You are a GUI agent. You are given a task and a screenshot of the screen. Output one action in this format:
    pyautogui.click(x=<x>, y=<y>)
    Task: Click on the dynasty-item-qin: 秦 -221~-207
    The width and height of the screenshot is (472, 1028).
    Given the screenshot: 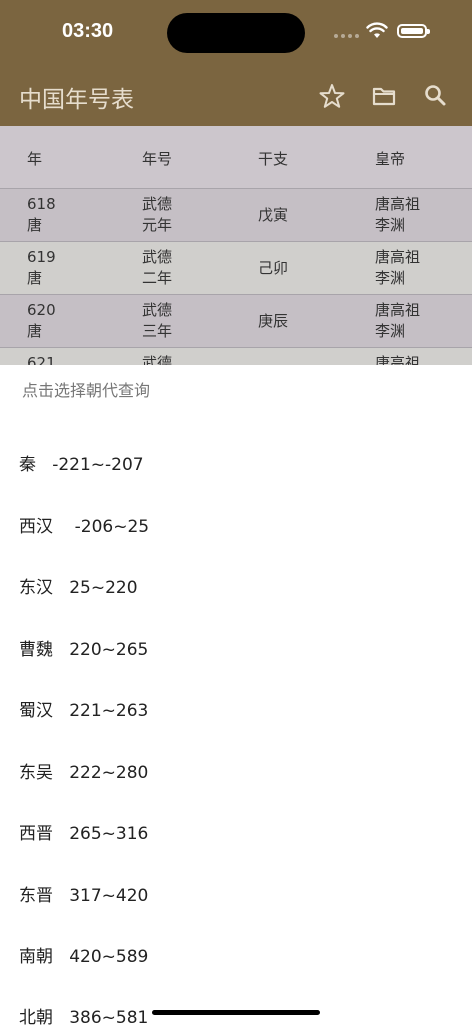 What is the action you would take?
    pyautogui.click(x=81, y=462)
    